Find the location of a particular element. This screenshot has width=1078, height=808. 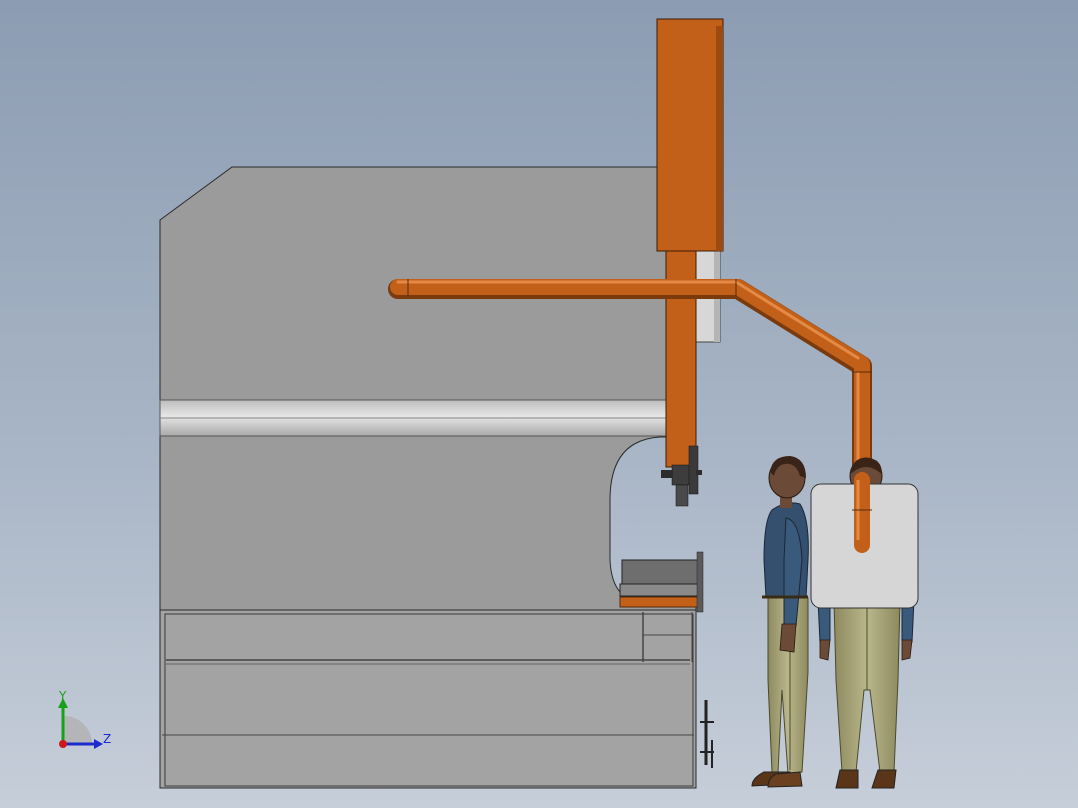

die-orange-plate is located at coordinates (659, 602).